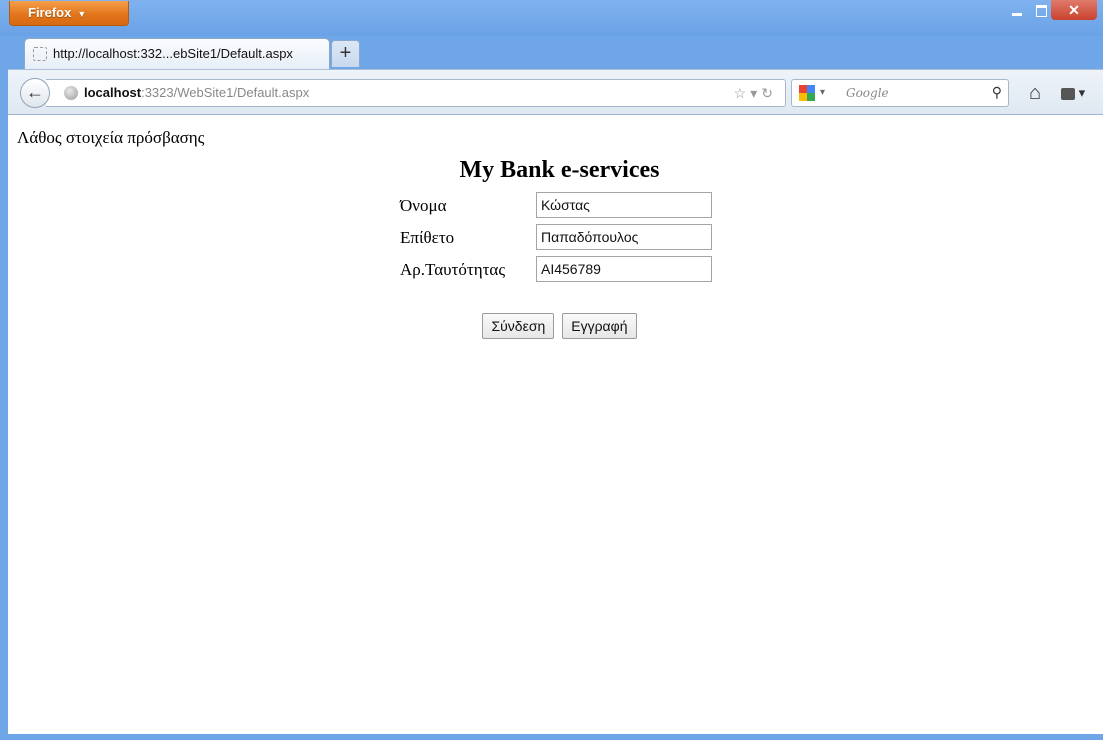 The image size is (1103, 740). What do you see at coordinates (867, 93) in the screenshot?
I see `search-placeholder: Google` at bounding box center [867, 93].